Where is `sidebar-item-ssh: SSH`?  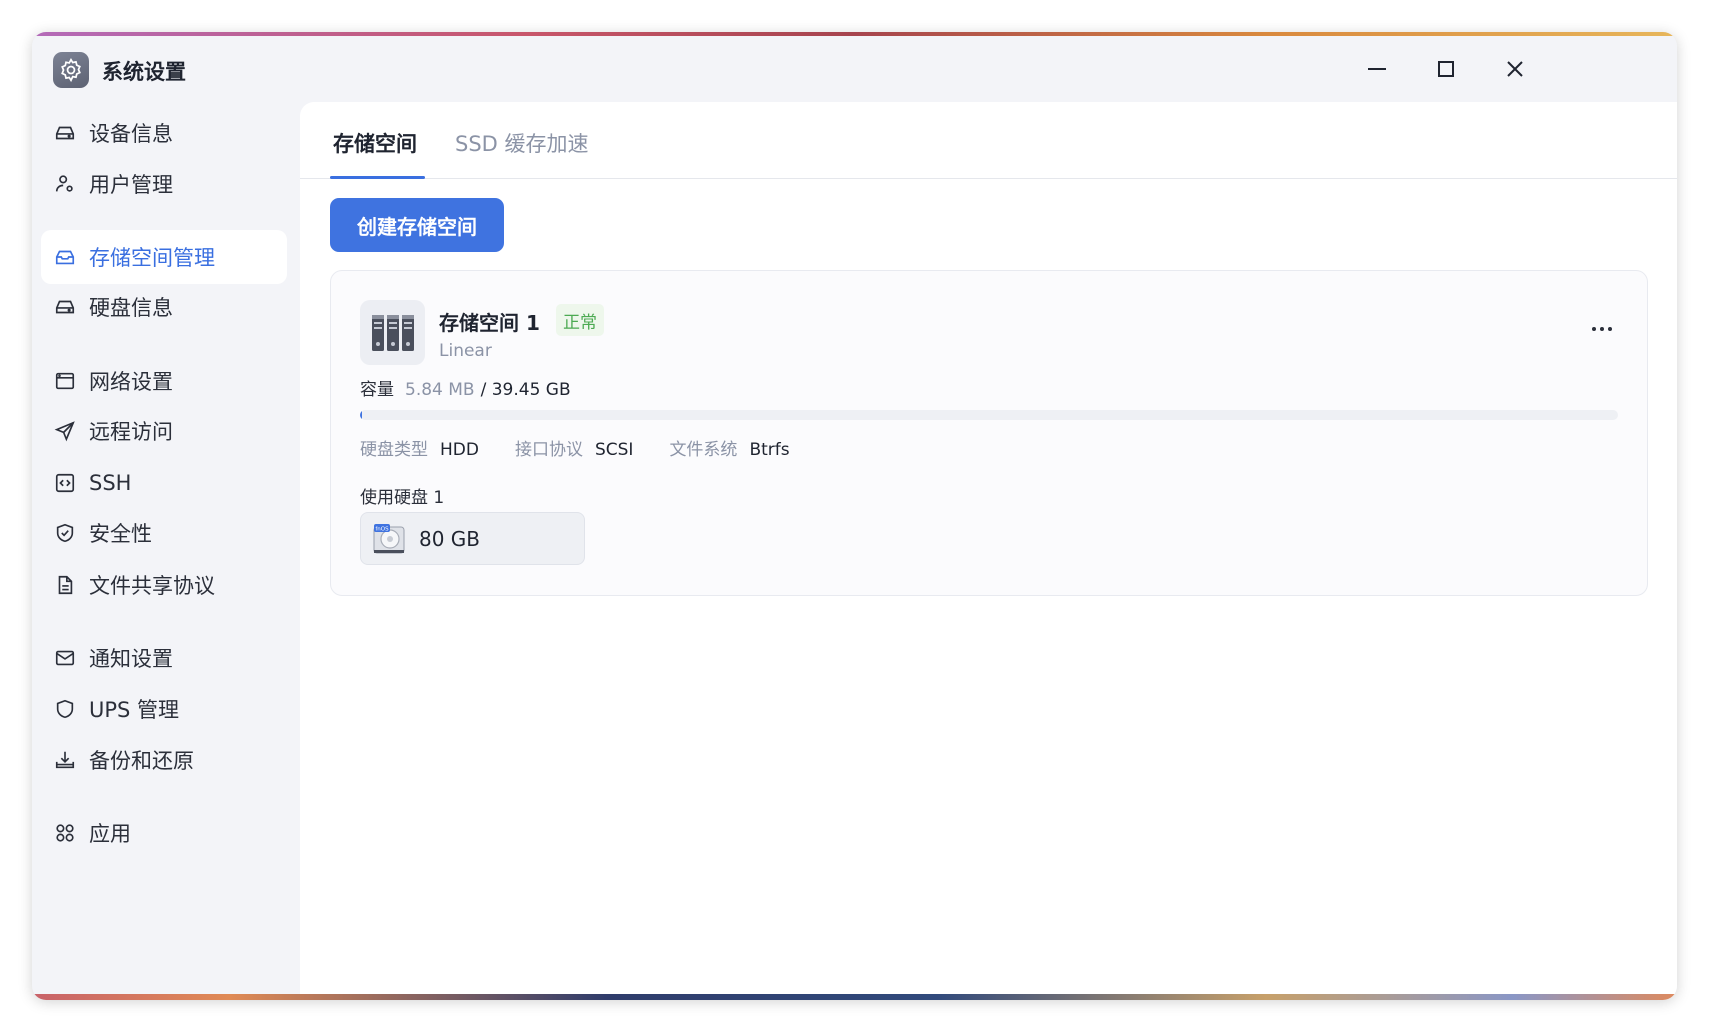
sidebar-item-ssh: SSH is located at coordinates (164, 483).